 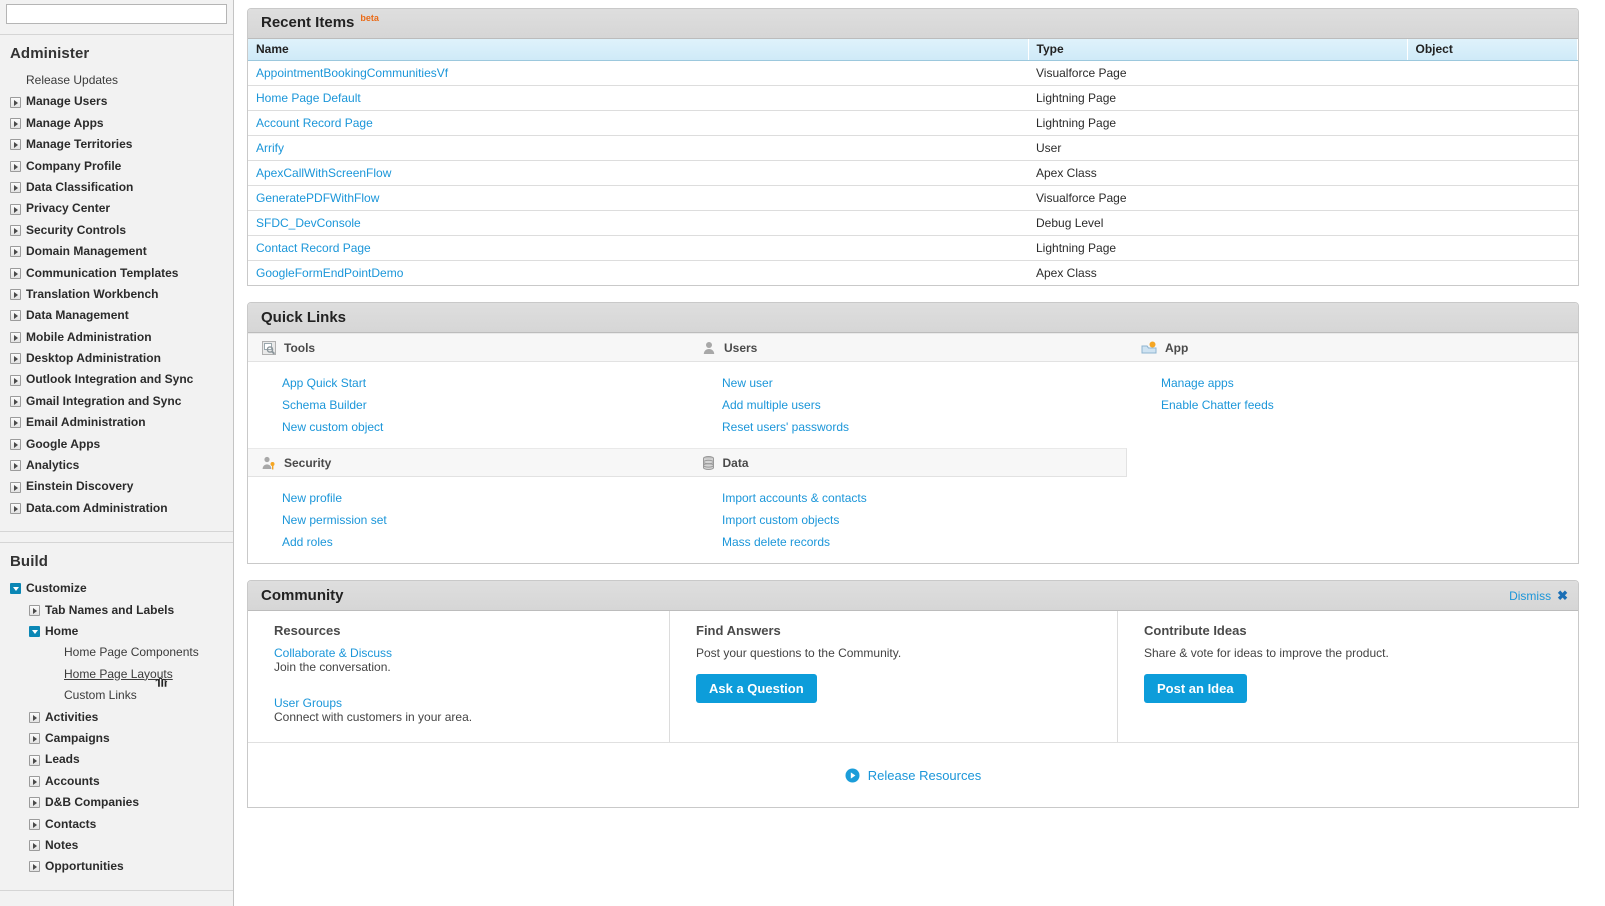 What do you see at coordinates (116, 294) in the screenshot?
I see `sidebar-item-translation-workbench: Translation Workbench` at bounding box center [116, 294].